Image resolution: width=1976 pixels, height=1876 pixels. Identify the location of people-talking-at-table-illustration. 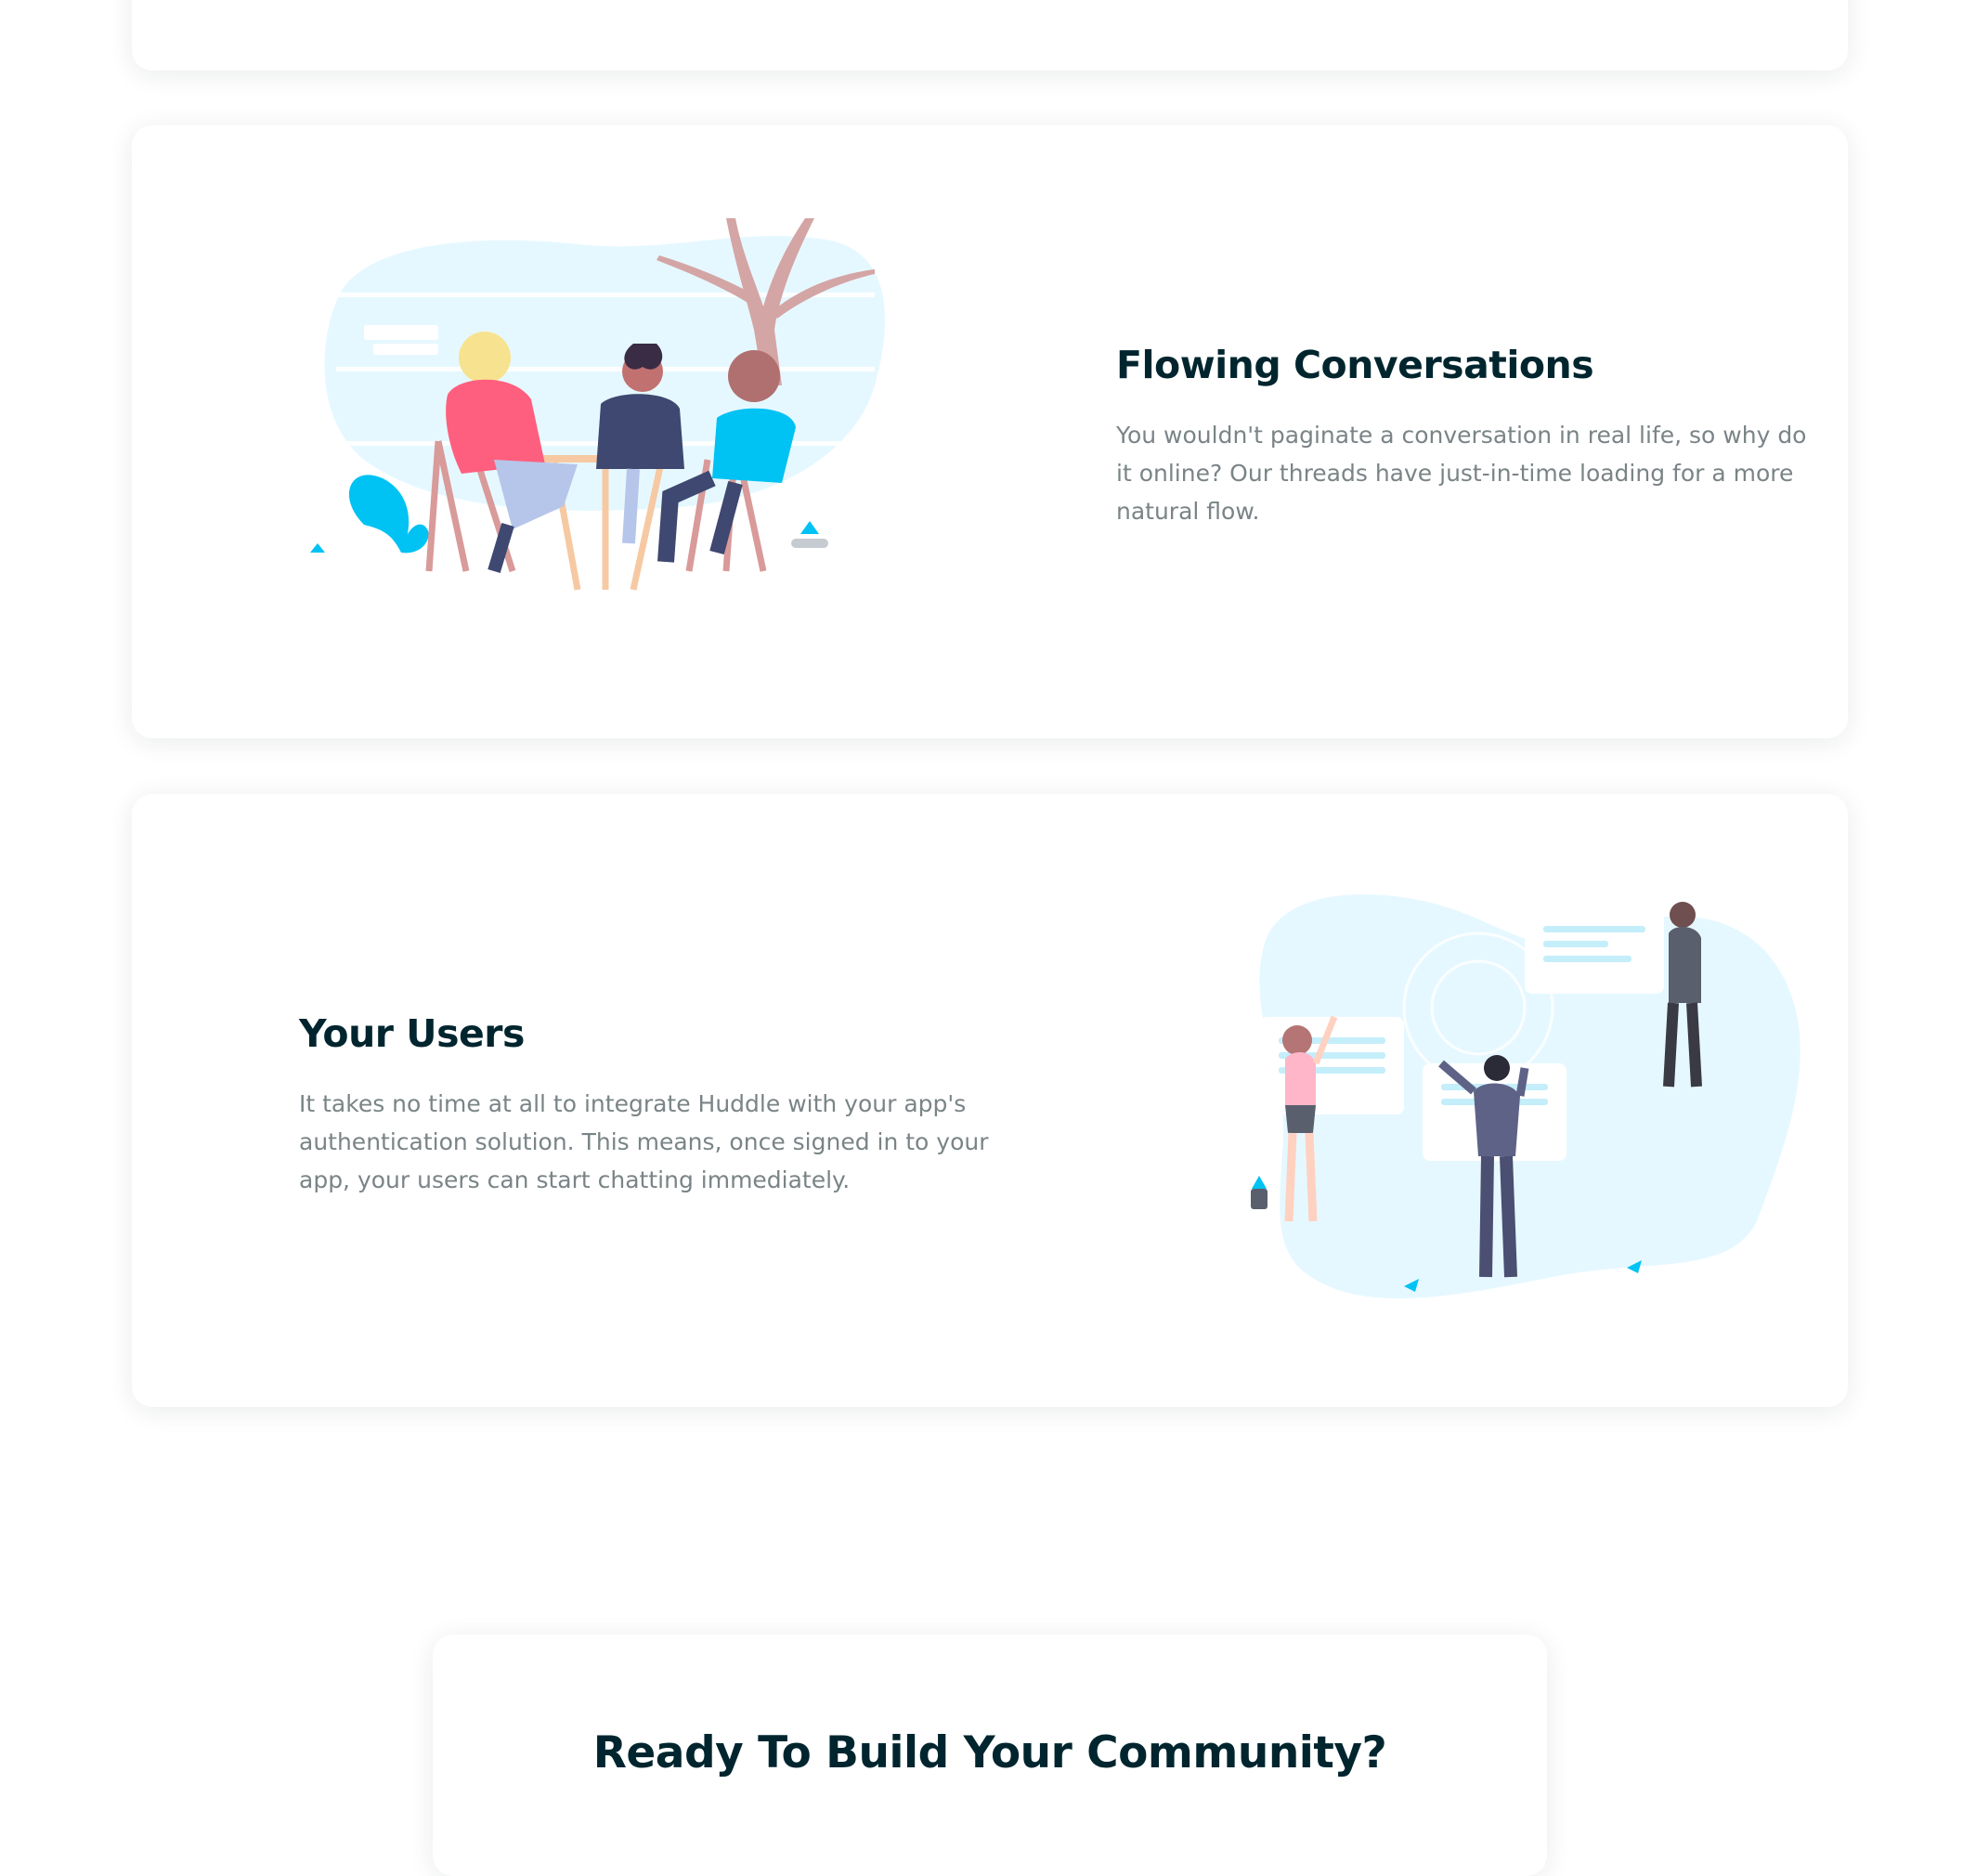
(601, 431).